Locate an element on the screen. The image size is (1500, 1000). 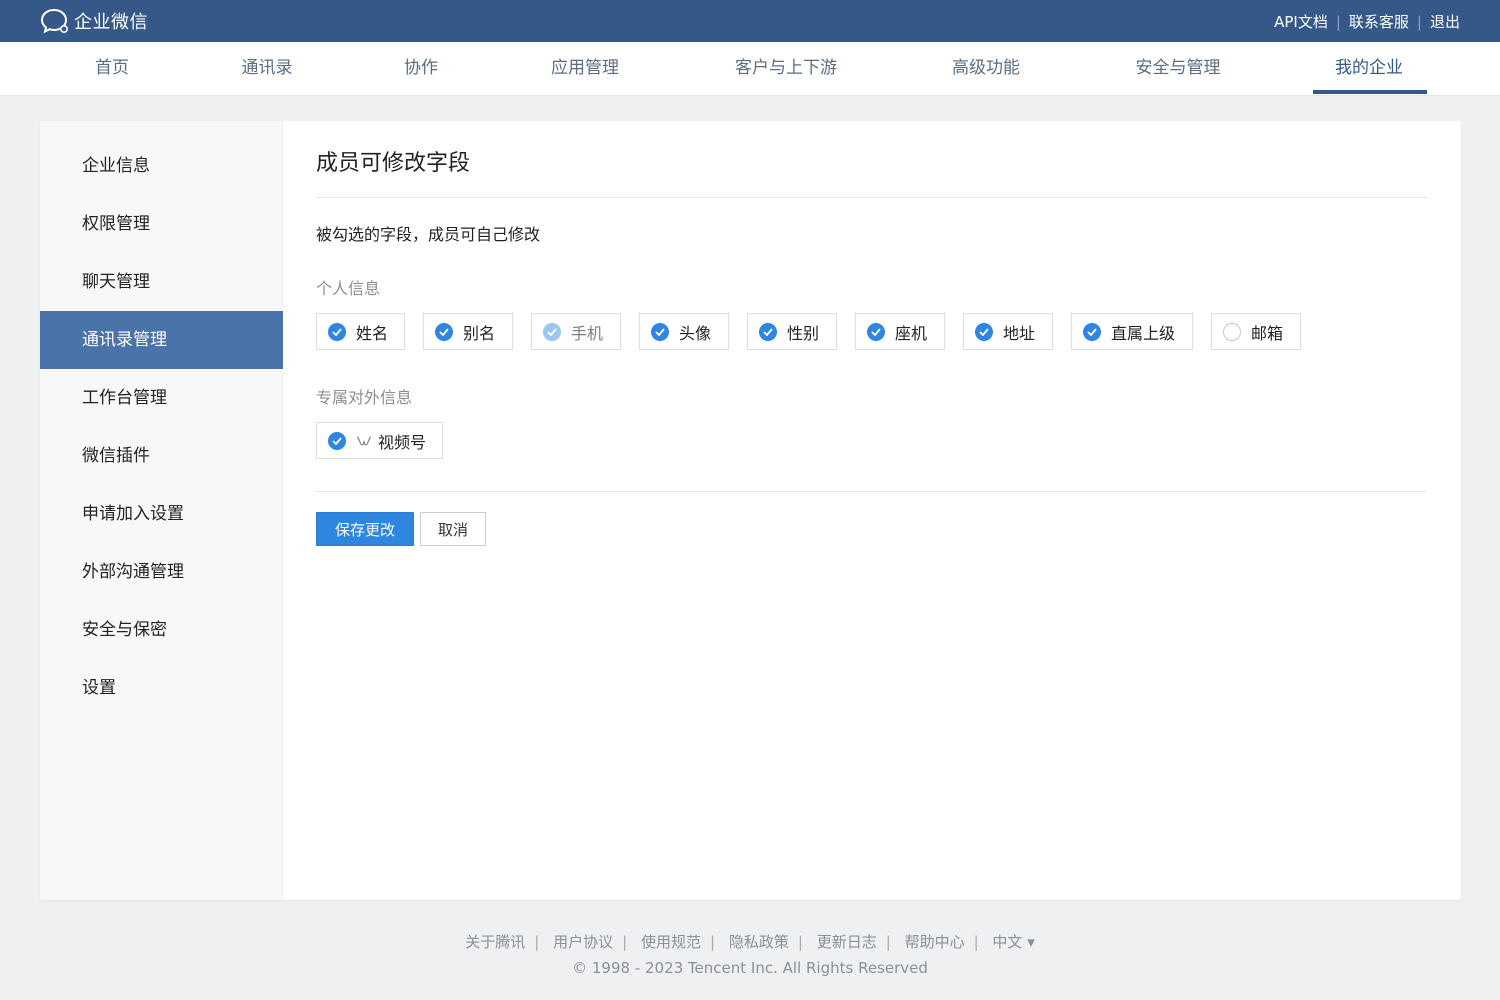
nav-active-indicator is located at coordinates (1370, 92).